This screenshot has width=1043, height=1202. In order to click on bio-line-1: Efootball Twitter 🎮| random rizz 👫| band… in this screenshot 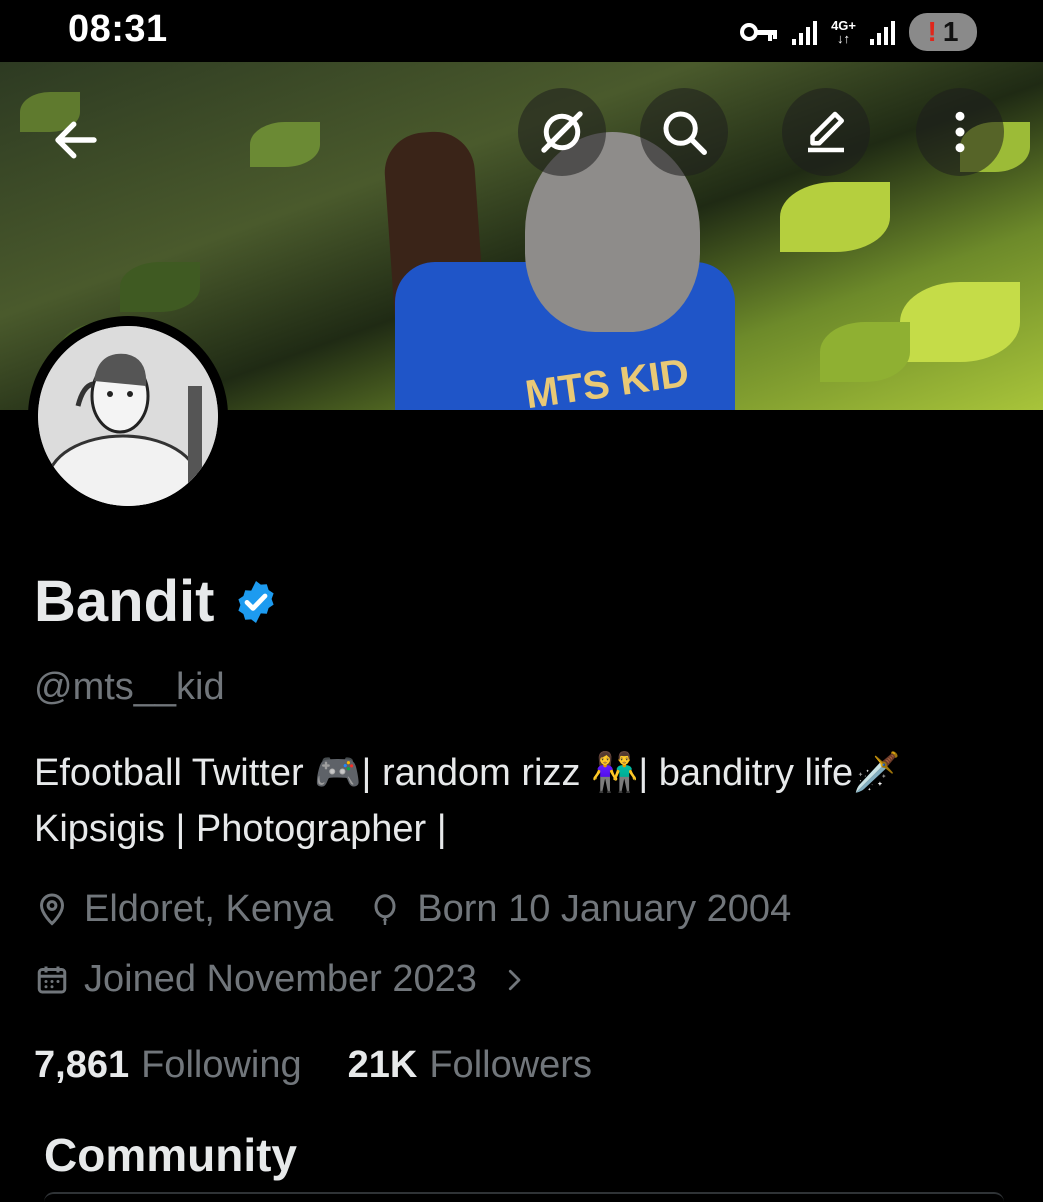, I will do `click(467, 773)`.